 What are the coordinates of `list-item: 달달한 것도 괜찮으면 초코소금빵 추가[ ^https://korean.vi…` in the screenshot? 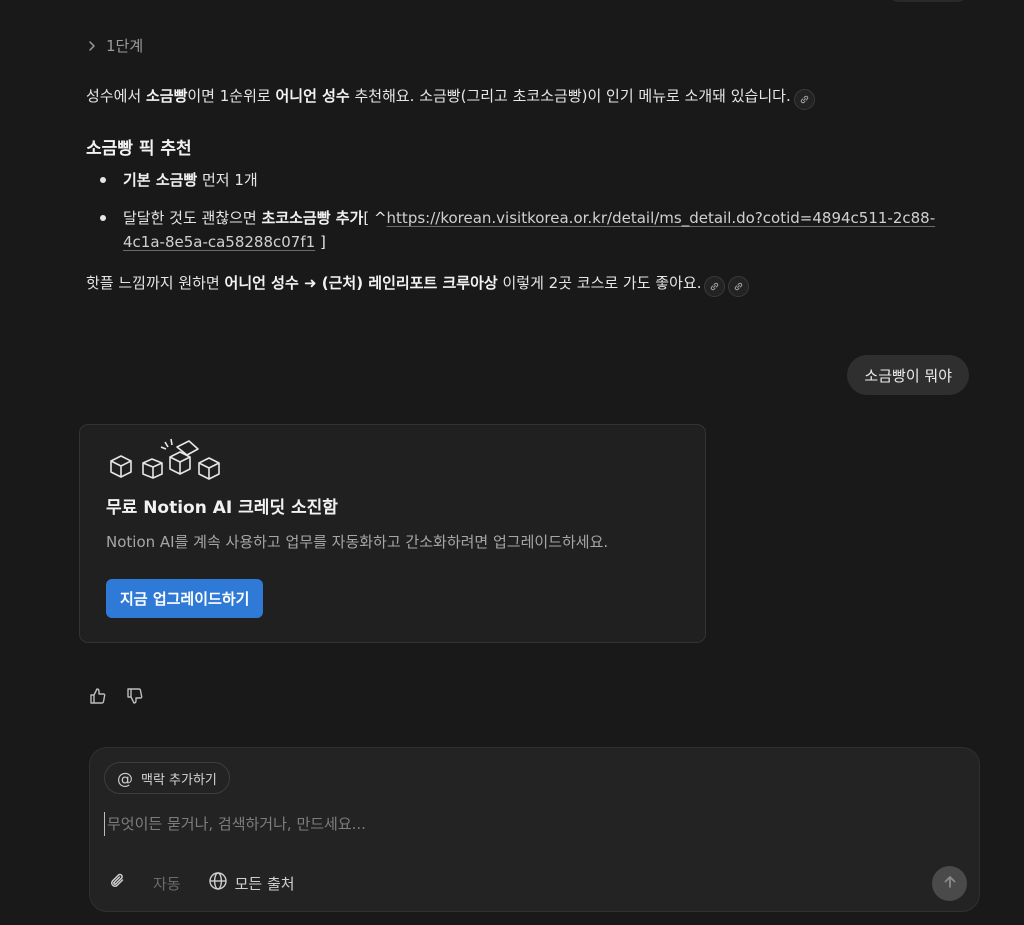 It's located at (530, 230).